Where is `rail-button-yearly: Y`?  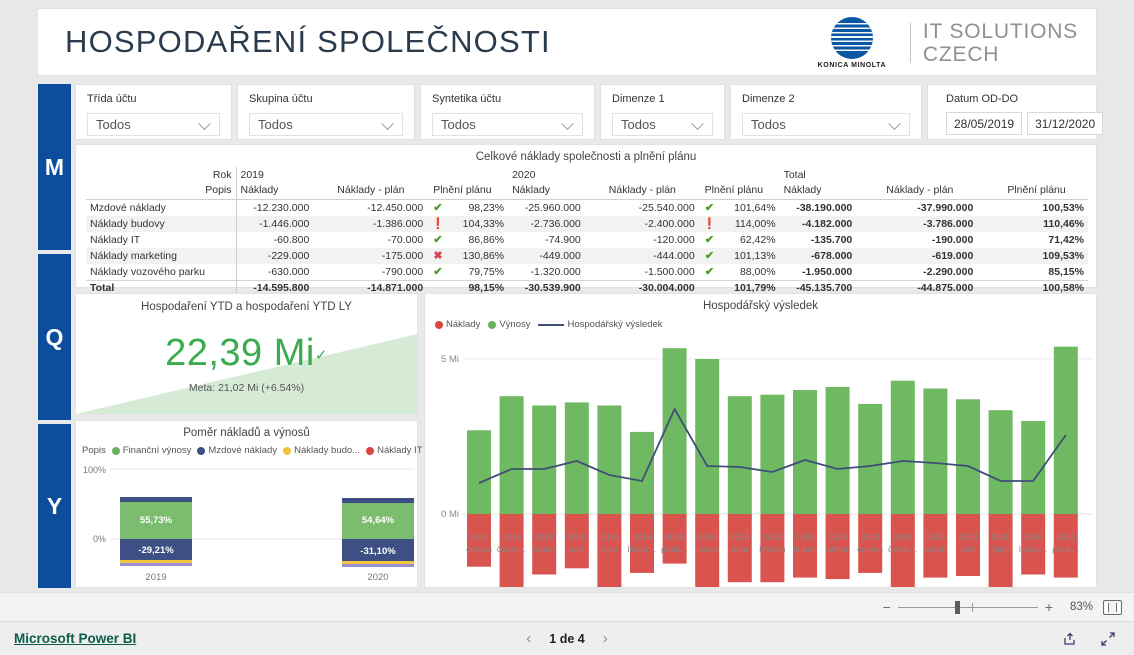
rail-button-yearly: Y is located at coordinates (54, 506).